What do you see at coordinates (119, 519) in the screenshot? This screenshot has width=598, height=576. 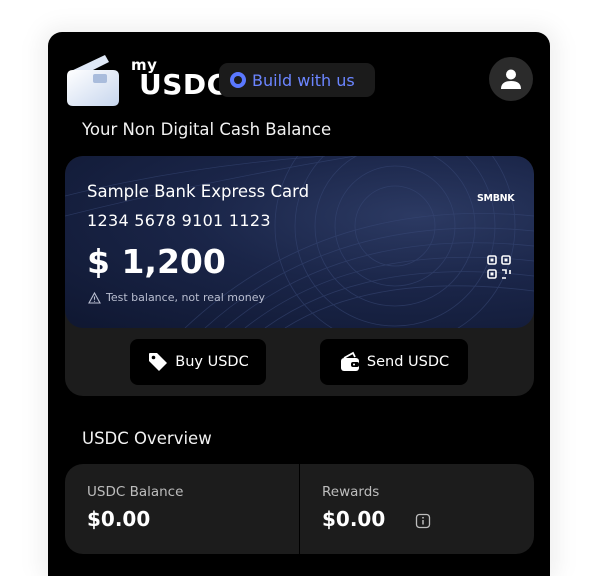 I see `usdc-balance-value: $0.00` at bounding box center [119, 519].